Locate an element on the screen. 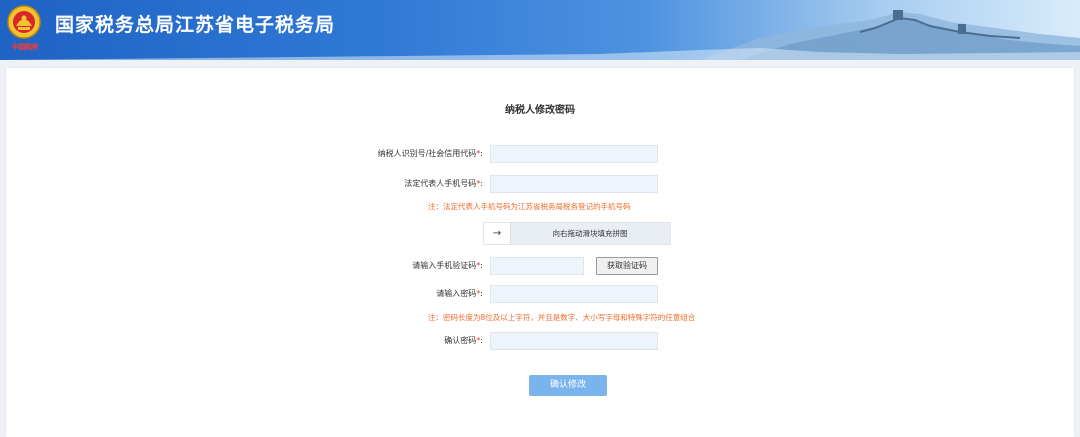 Image resolution: width=1080 pixels, height=437 pixels. password-note: 注：密码长度为8位及以上字符，并且是数字、大小写字母和特殊字符的任意组合 is located at coordinates (562, 317).